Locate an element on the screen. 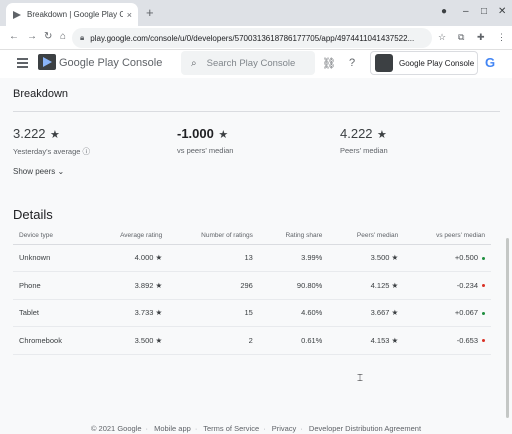 This screenshot has width=512, height=434. cell-peers: 3.667 ★ is located at coordinates (366, 313).